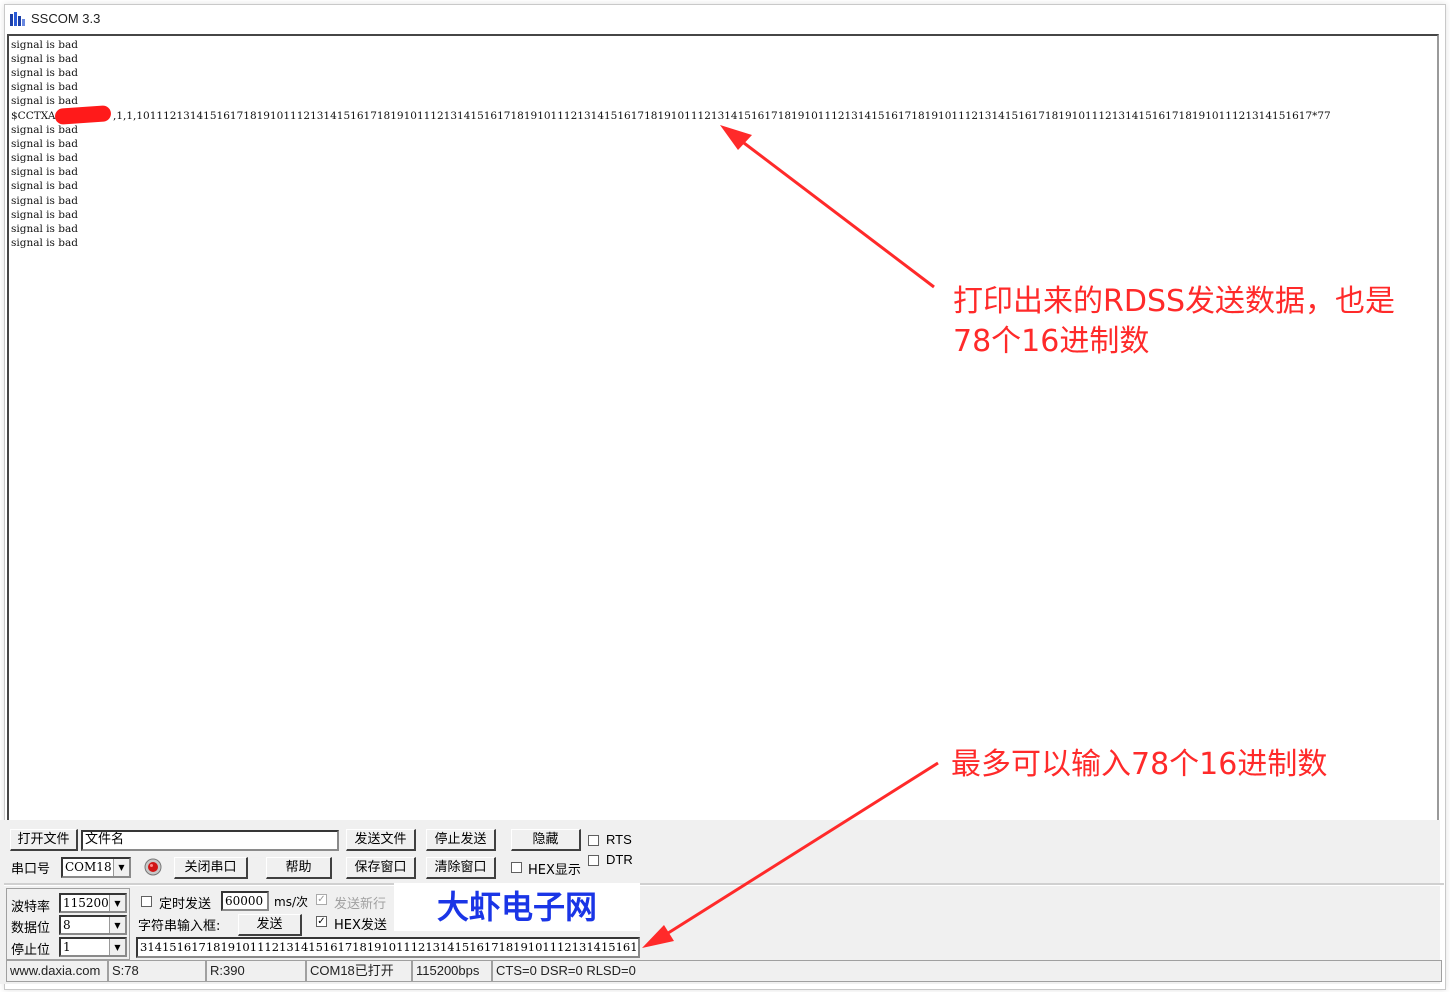 This screenshot has width=1450, height=992. I want to click on title-bar: SSCOM 3.3, so click(725, 19).